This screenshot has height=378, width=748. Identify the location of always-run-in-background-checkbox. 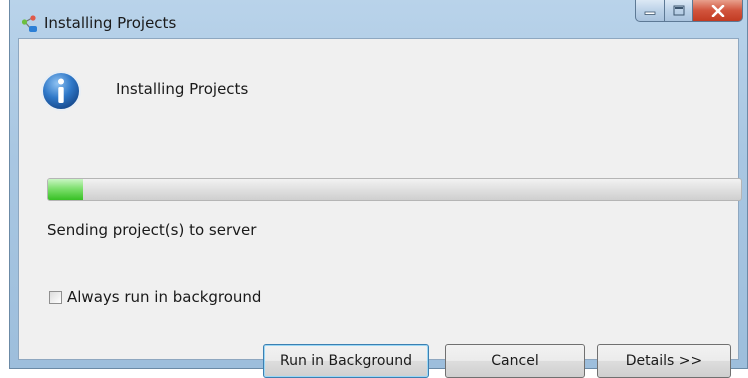
(55, 297).